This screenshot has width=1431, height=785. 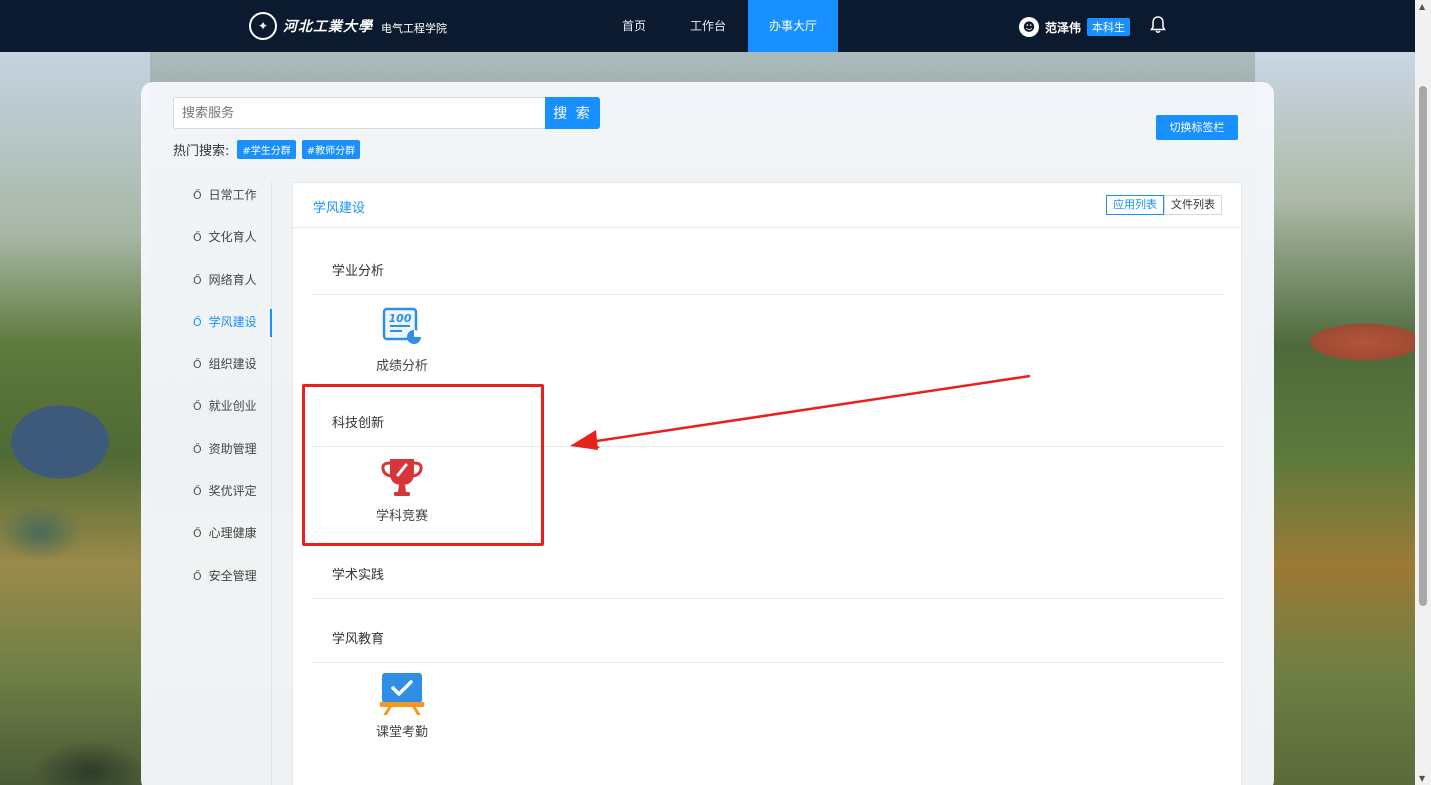 I want to click on sidebar-item-label: 安全管理, so click(x=232, y=575).